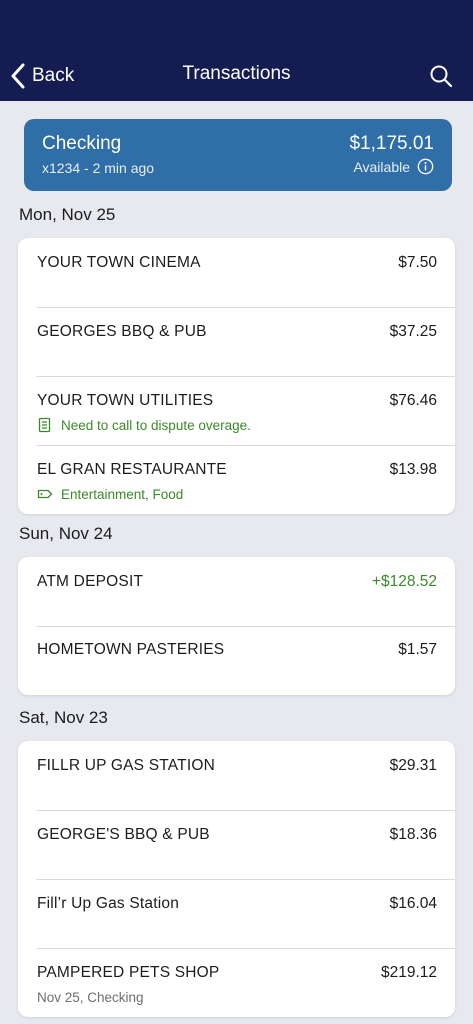  I want to click on transaction-amount: $13.98, so click(413, 469).